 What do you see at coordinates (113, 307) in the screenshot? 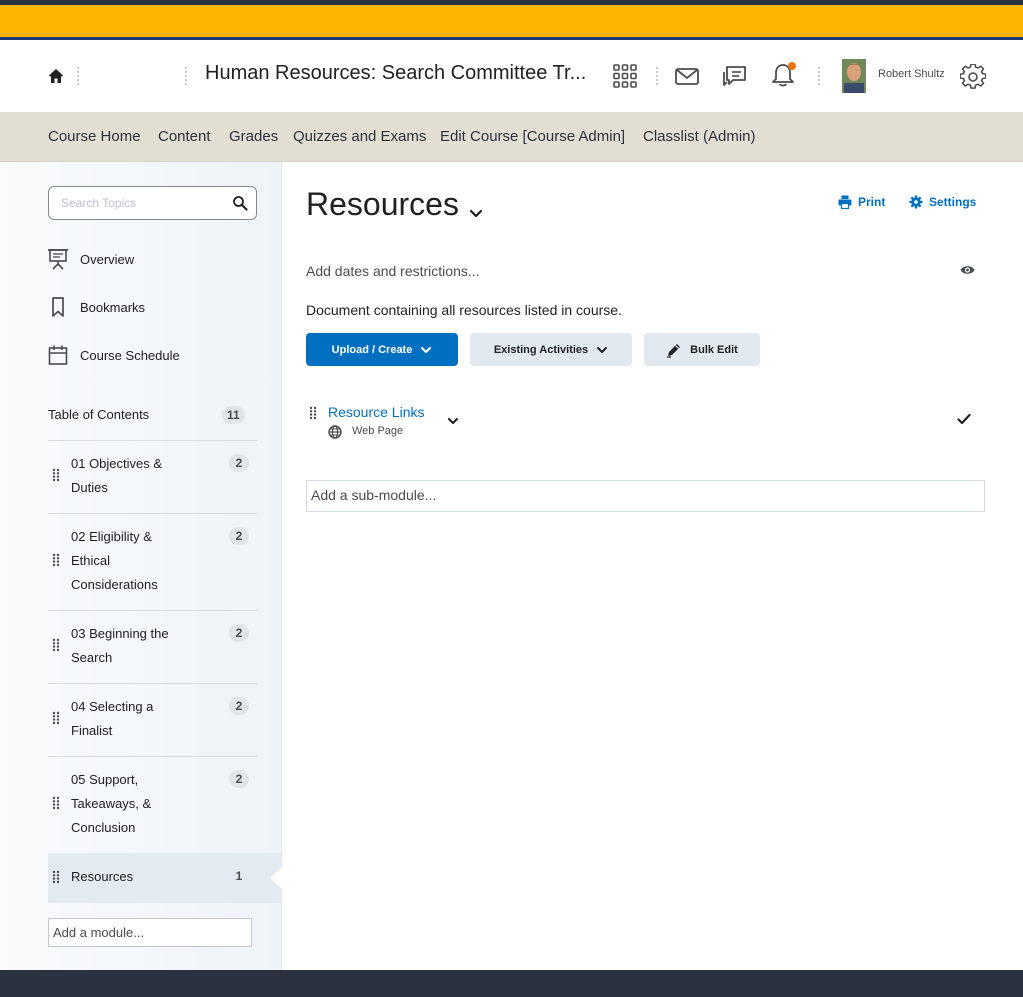
I see `sidebar-item-label: Bookmarks` at bounding box center [113, 307].